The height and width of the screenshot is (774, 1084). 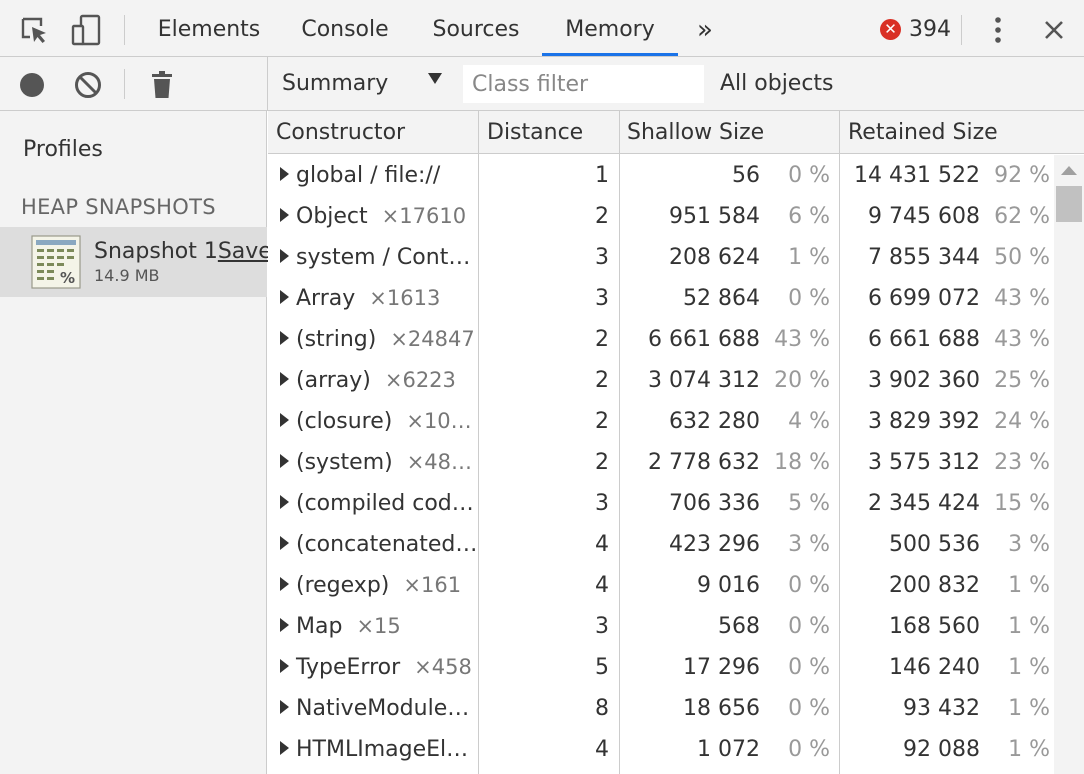 I want to click on instance-count: ×17610, so click(x=424, y=216).